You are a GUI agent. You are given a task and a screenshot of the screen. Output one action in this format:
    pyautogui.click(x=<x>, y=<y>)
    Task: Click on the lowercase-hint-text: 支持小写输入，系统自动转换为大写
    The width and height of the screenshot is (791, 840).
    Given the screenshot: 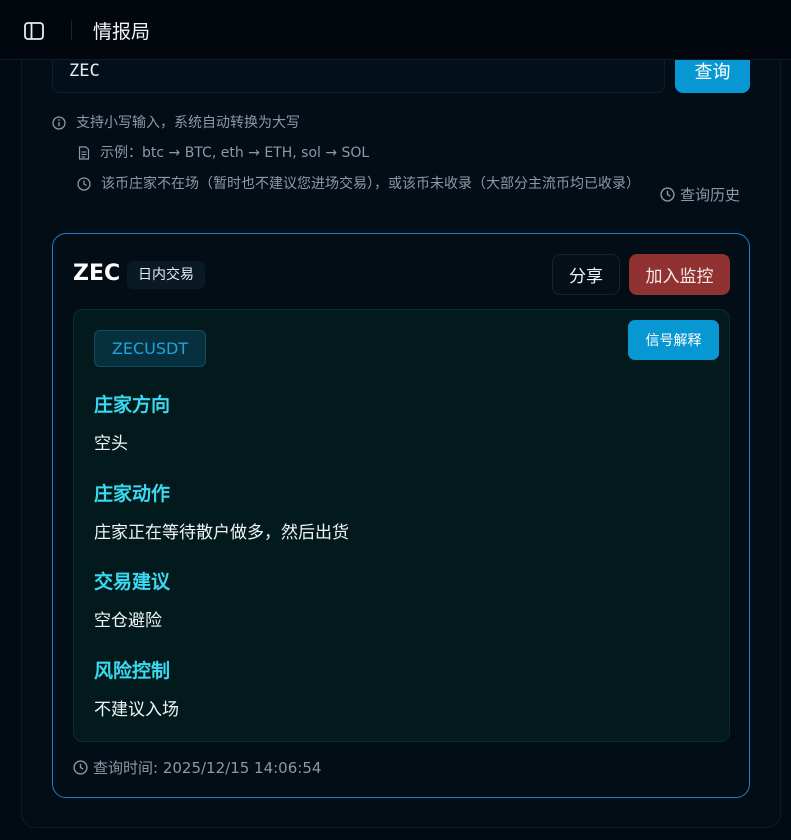 What is the action you would take?
    pyautogui.click(x=188, y=123)
    